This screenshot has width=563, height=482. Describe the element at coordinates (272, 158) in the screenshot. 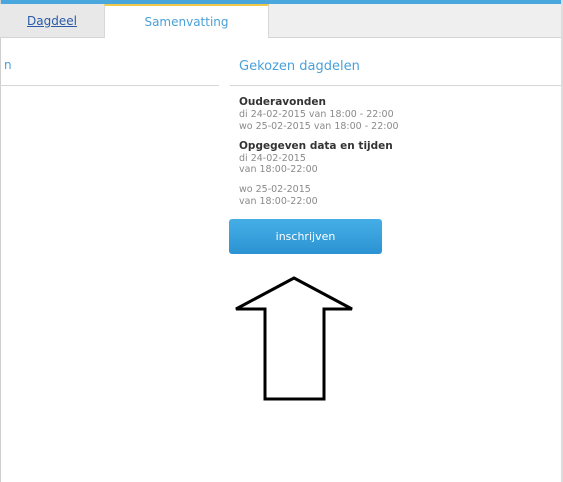

I see `group-line: di 24-02-2015` at that location.